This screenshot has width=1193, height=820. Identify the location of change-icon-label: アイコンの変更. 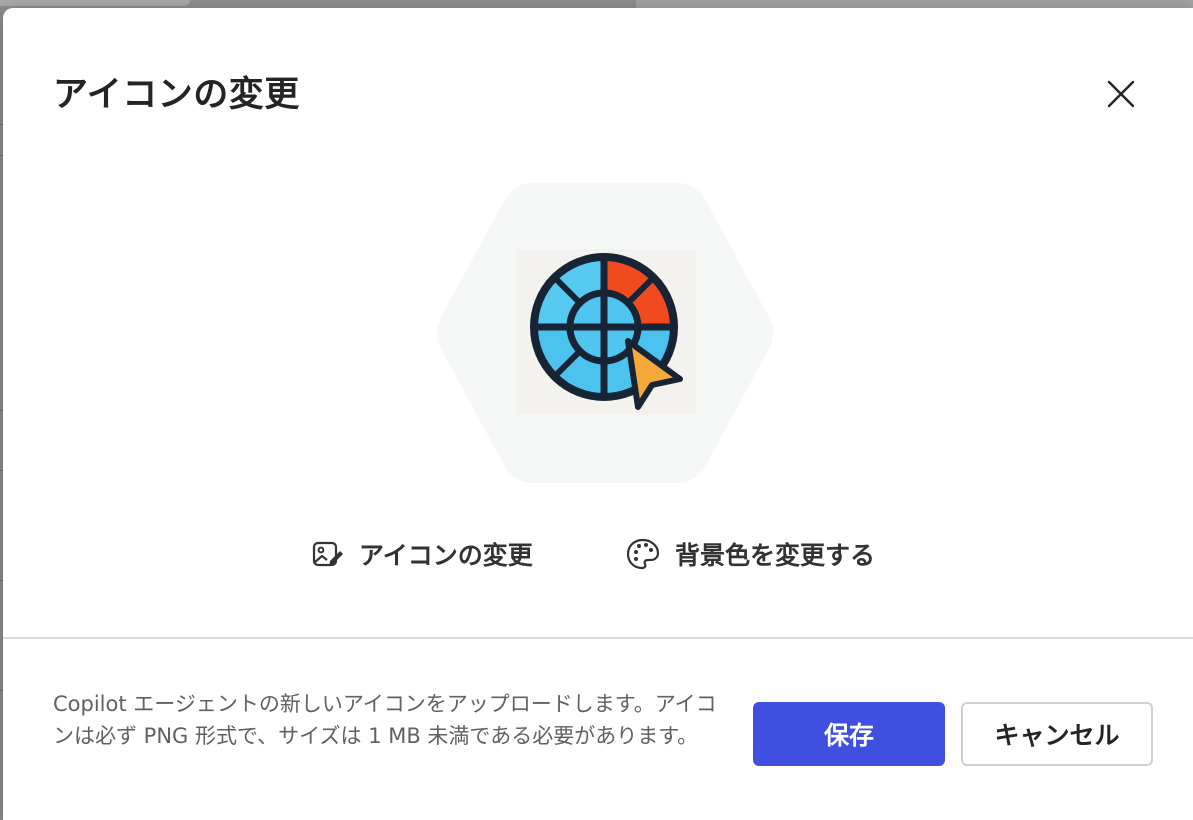
(446, 555).